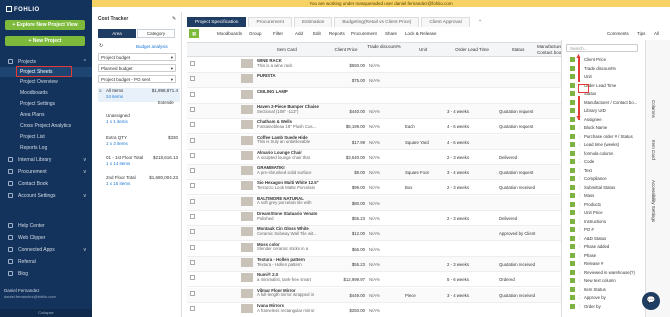  What do you see at coordinates (346, 111) in the screenshot?
I see `client-price-cell: $440.00` at bounding box center [346, 111].